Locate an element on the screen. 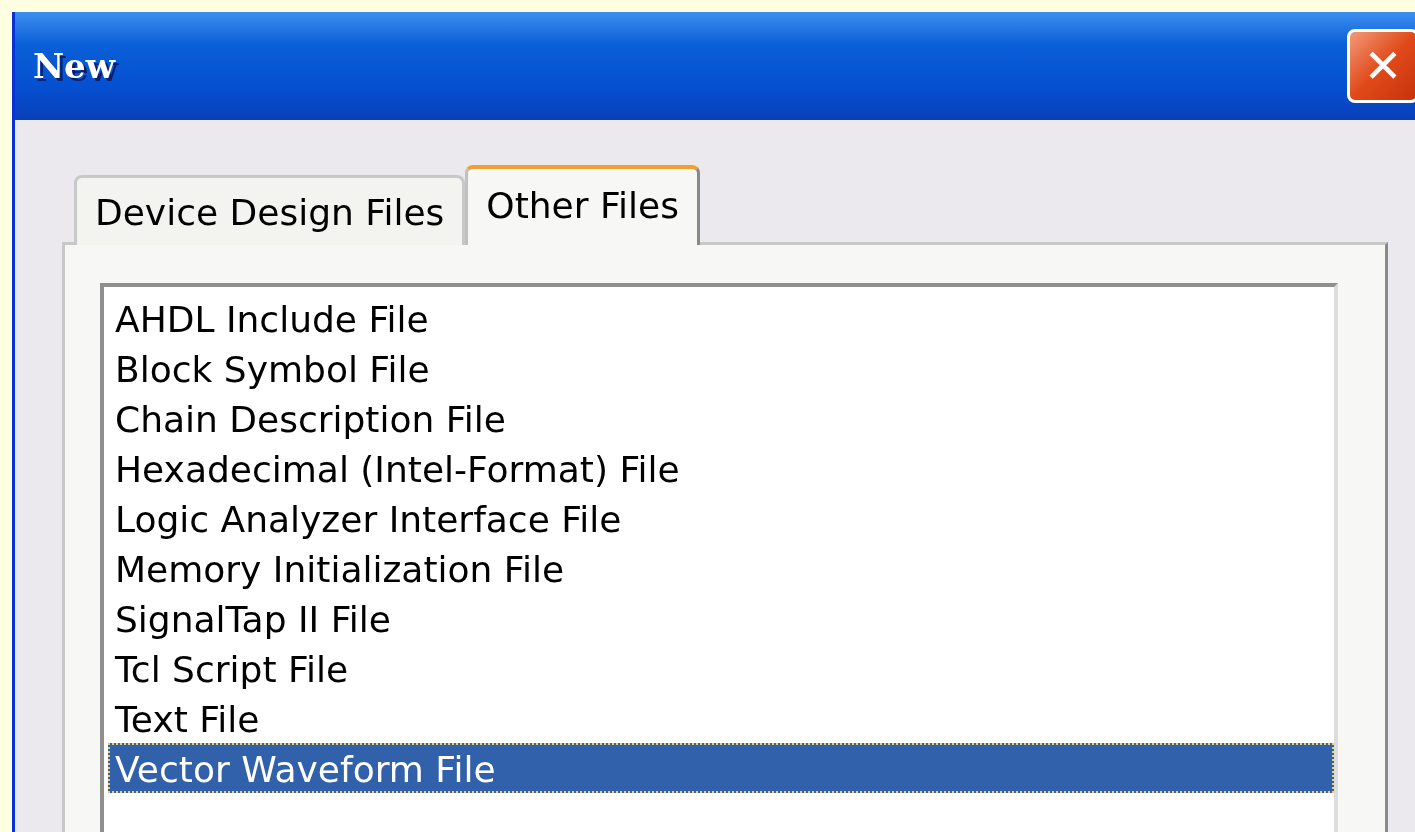 Image resolution: width=1415 pixels, height=832 pixels. list-item: AHDL Include File is located at coordinates (721, 318).